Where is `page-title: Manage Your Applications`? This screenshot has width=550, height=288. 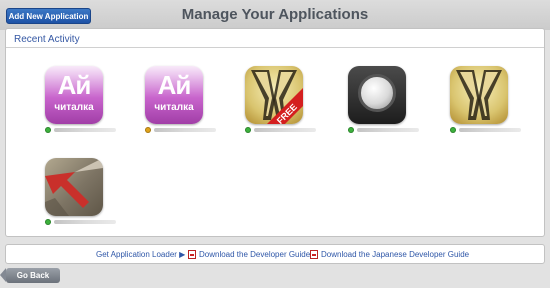
page-title: Manage Your Applications is located at coordinates (275, 14).